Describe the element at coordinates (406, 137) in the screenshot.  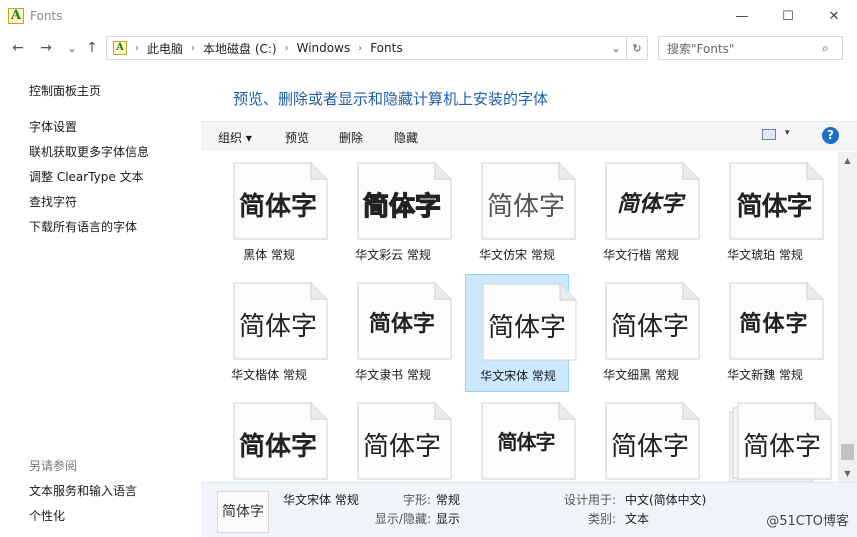
I see `hide-button: 隐藏` at that location.